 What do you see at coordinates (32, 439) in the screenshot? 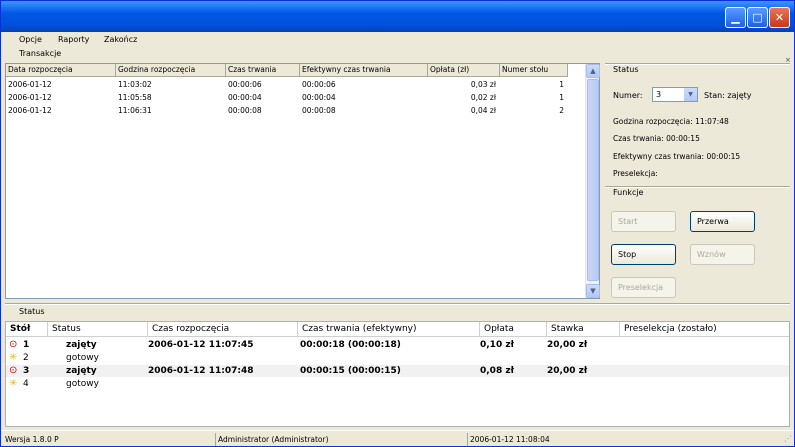
I see `version-label: Wersja 1.8.0 P` at bounding box center [32, 439].